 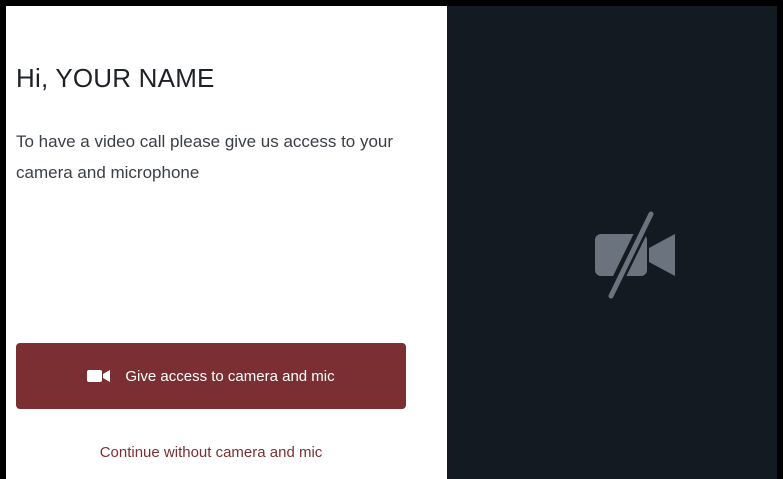 What do you see at coordinates (99, 376) in the screenshot?
I see `video-camera-icon` at bounding box center [99, 376].